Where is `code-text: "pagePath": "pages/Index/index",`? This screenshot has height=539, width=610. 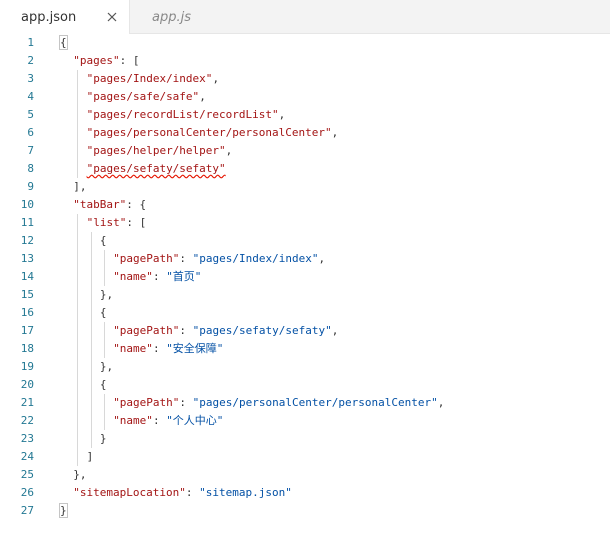 code-text: "pagePath": "pages/Index/index", is located at coordinates (219, 259).